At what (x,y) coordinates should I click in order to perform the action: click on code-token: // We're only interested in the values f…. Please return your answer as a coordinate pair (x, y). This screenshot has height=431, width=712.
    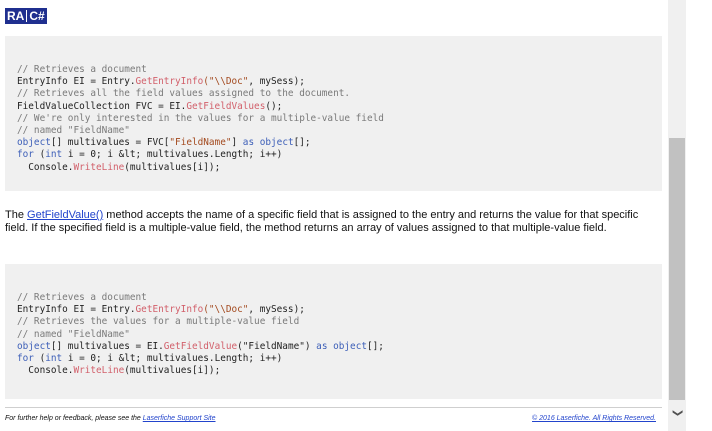
    Looking at the image, I should click on (200, 118).